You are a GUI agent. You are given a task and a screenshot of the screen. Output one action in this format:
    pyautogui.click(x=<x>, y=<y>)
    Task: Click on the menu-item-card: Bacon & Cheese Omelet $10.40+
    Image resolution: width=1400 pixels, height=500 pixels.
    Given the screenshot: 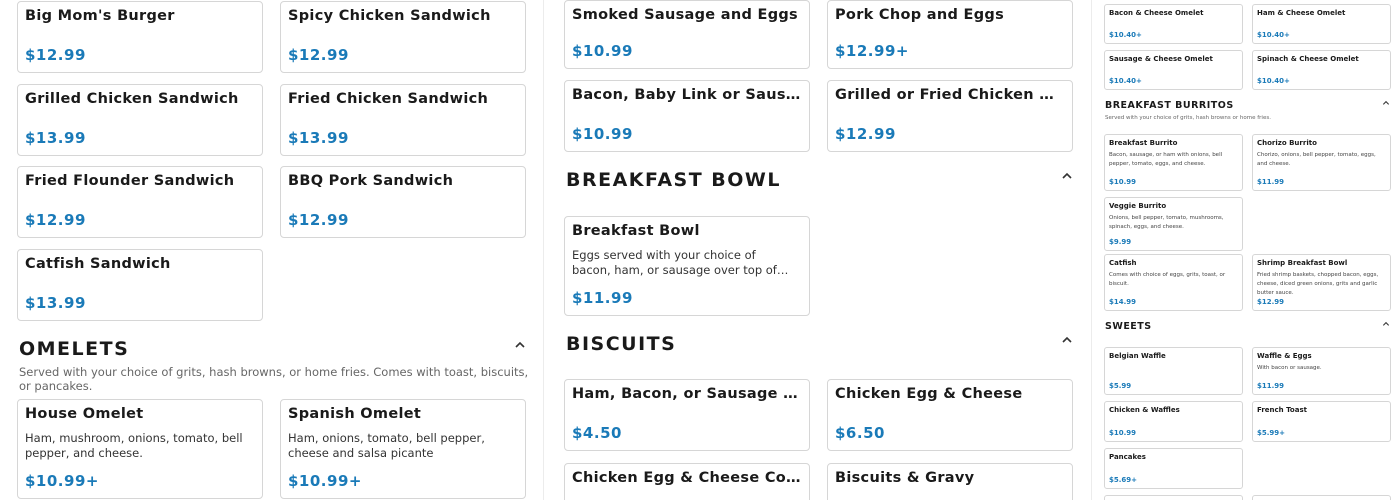 What is the action you would take?
    pyautogui.click(x=1173, y=24)
    